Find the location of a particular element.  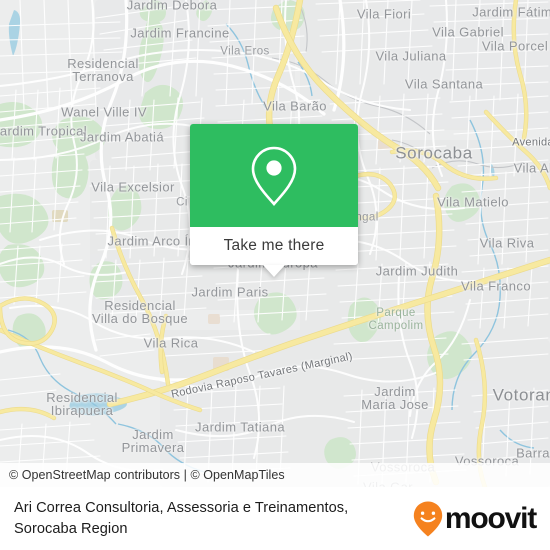

location-pin-icon is located at coordinates (274, 176).